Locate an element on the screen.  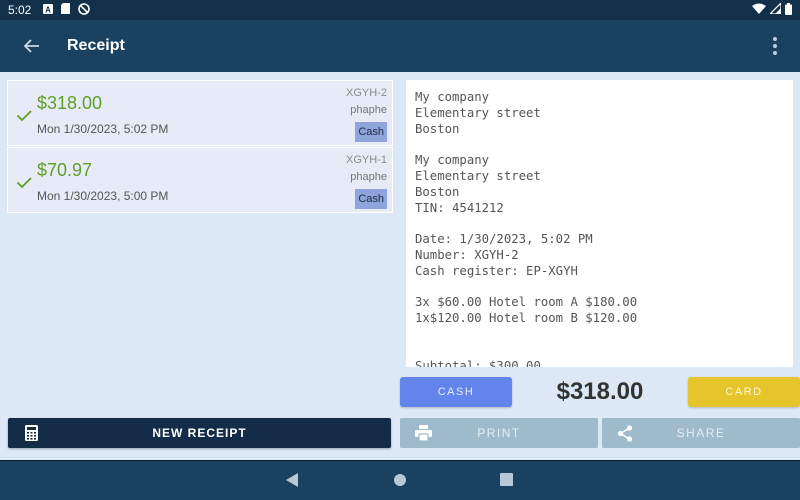
a-notification-icon: A is located at coordinates (48, 10).